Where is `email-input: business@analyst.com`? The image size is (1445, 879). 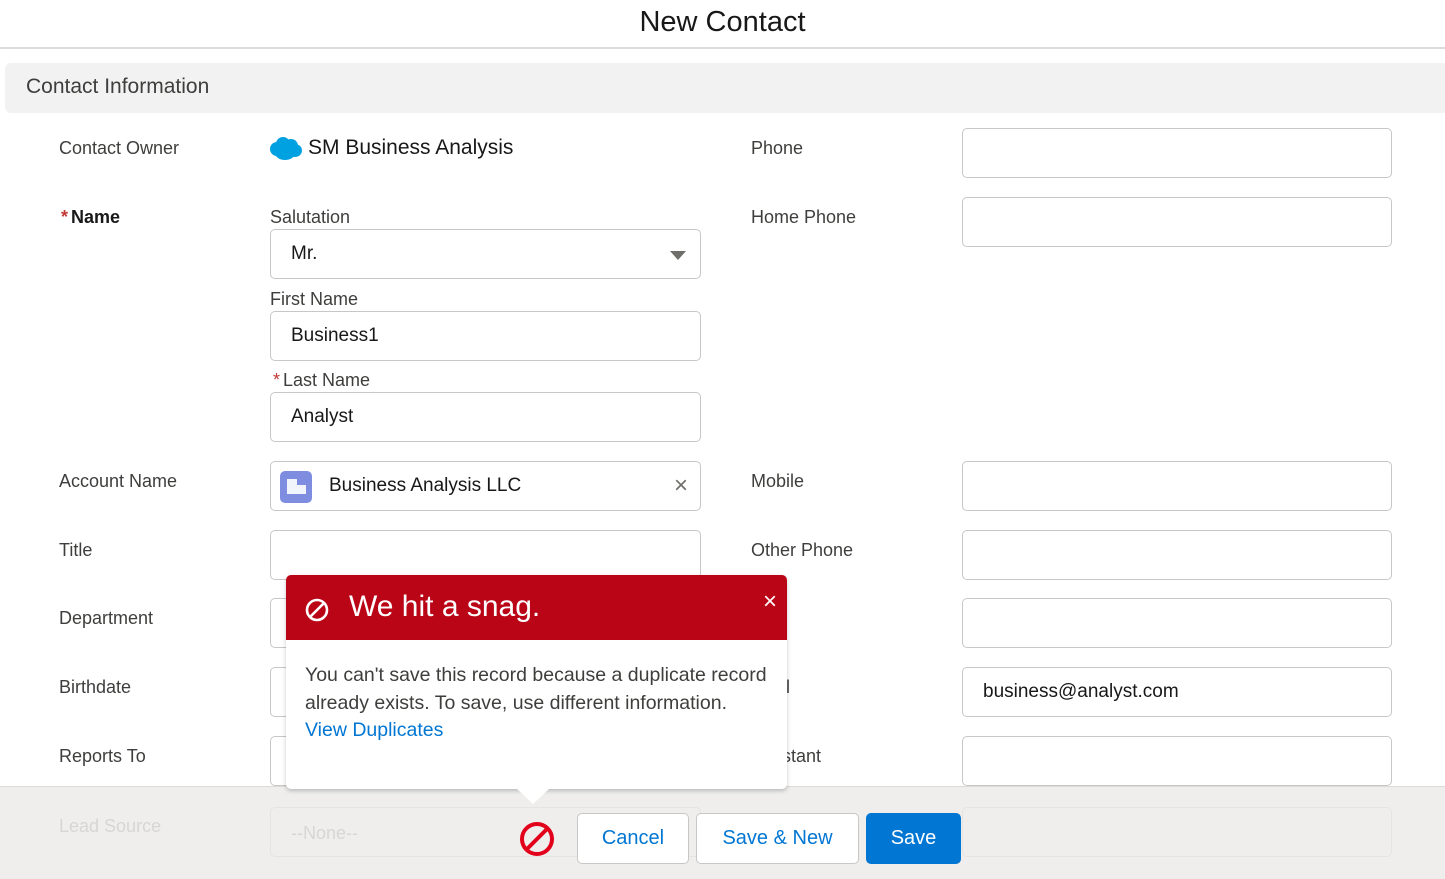 email-input: business@analyst.com is located at coordinates (1177, 692).